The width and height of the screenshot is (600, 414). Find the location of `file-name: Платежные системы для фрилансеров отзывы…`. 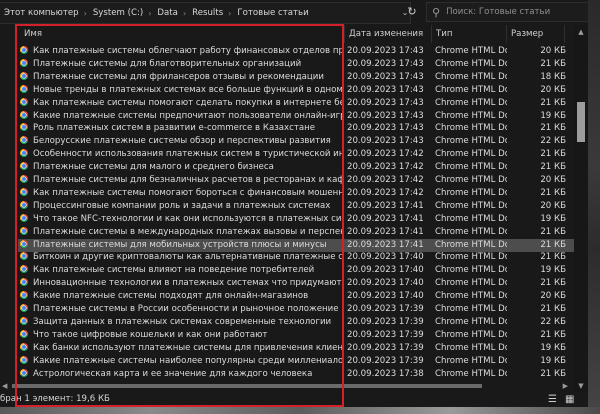

file-name: Платежные системы для фрилансеров отзывы… is located at coordinates (182, 77).